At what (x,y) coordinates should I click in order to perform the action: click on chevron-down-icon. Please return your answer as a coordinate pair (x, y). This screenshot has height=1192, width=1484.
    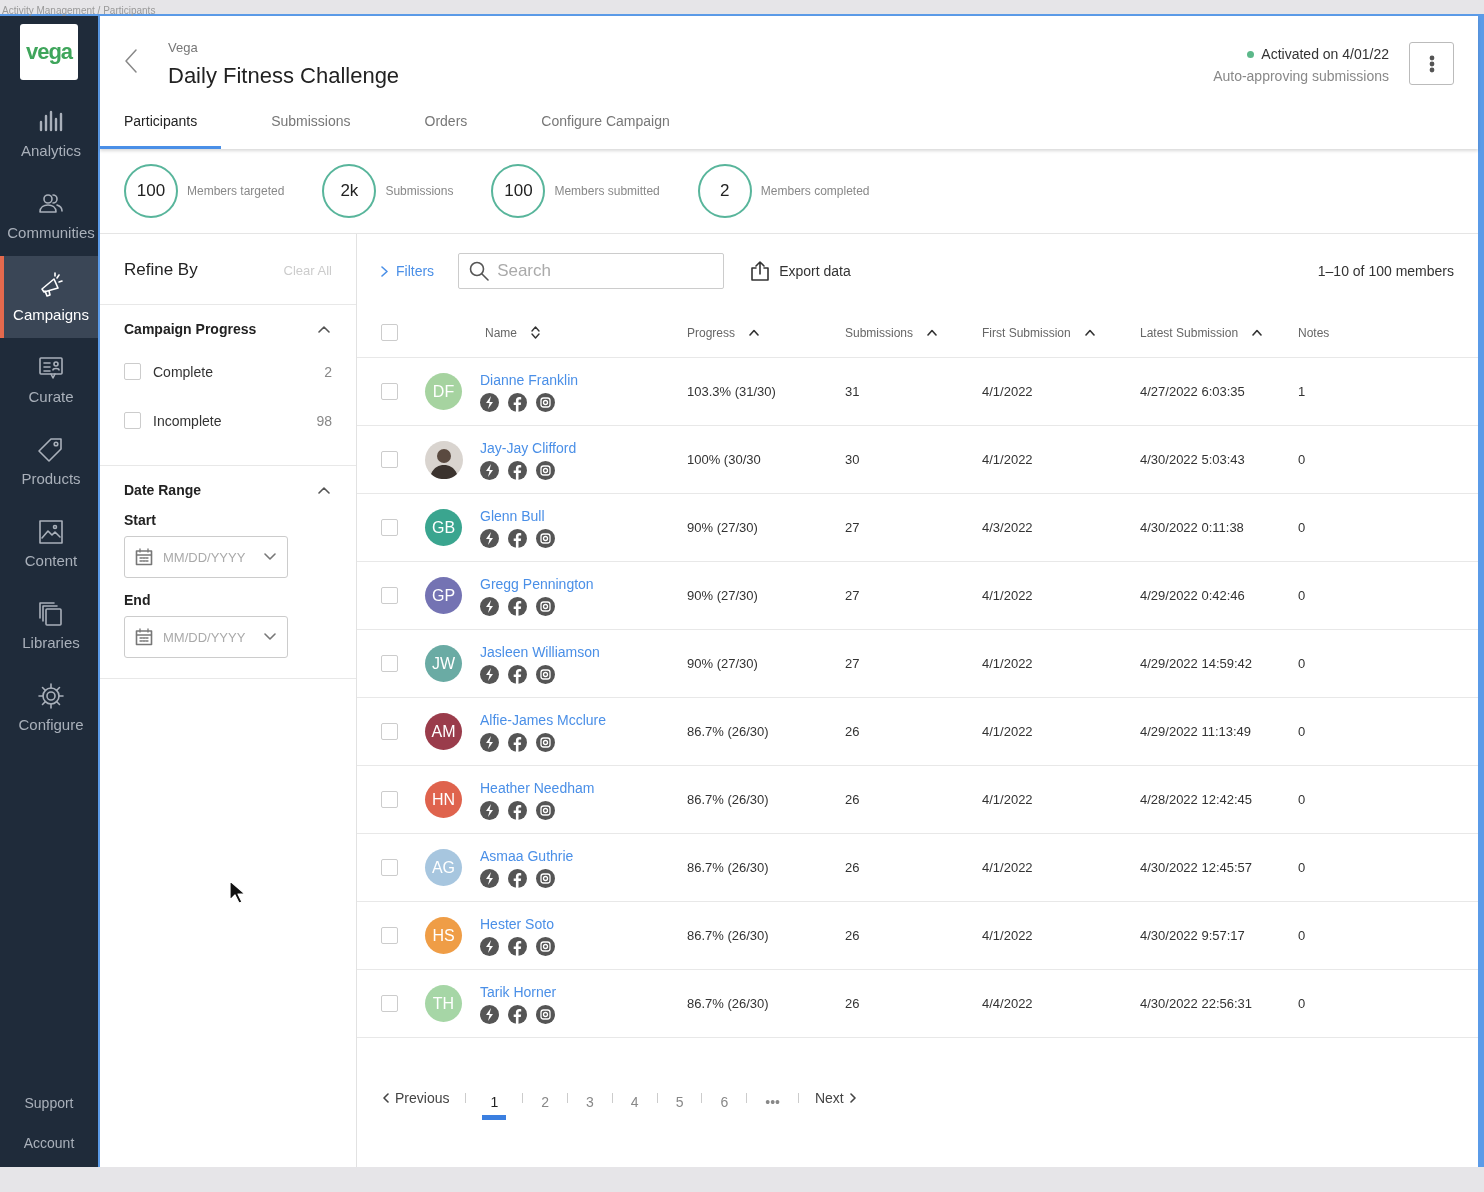
    Looking at the image, I should click on (270, 557).